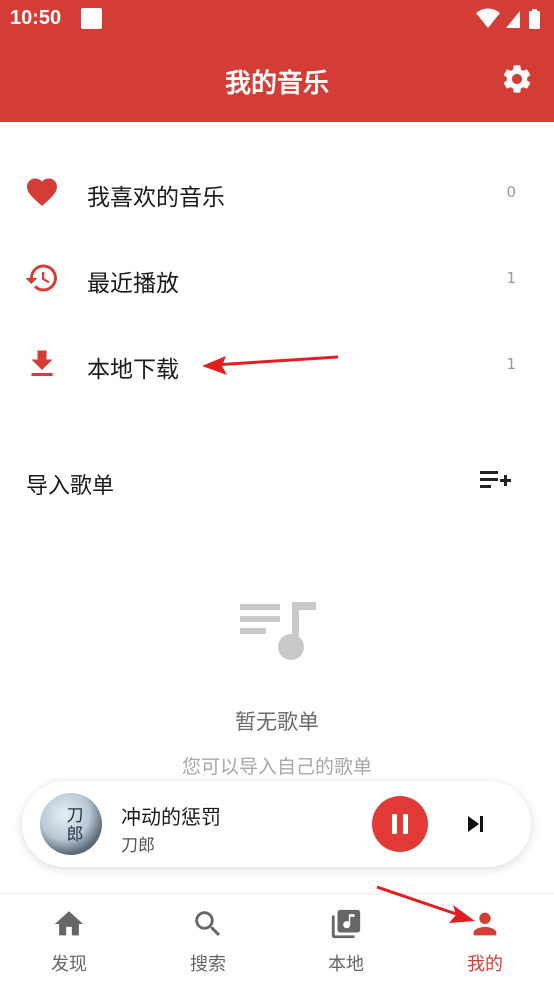  Describe the element at coordinates (277, 191) in the screenshot. I see `menu-item-favorites: 我喜欢的音乐 0` at that location.